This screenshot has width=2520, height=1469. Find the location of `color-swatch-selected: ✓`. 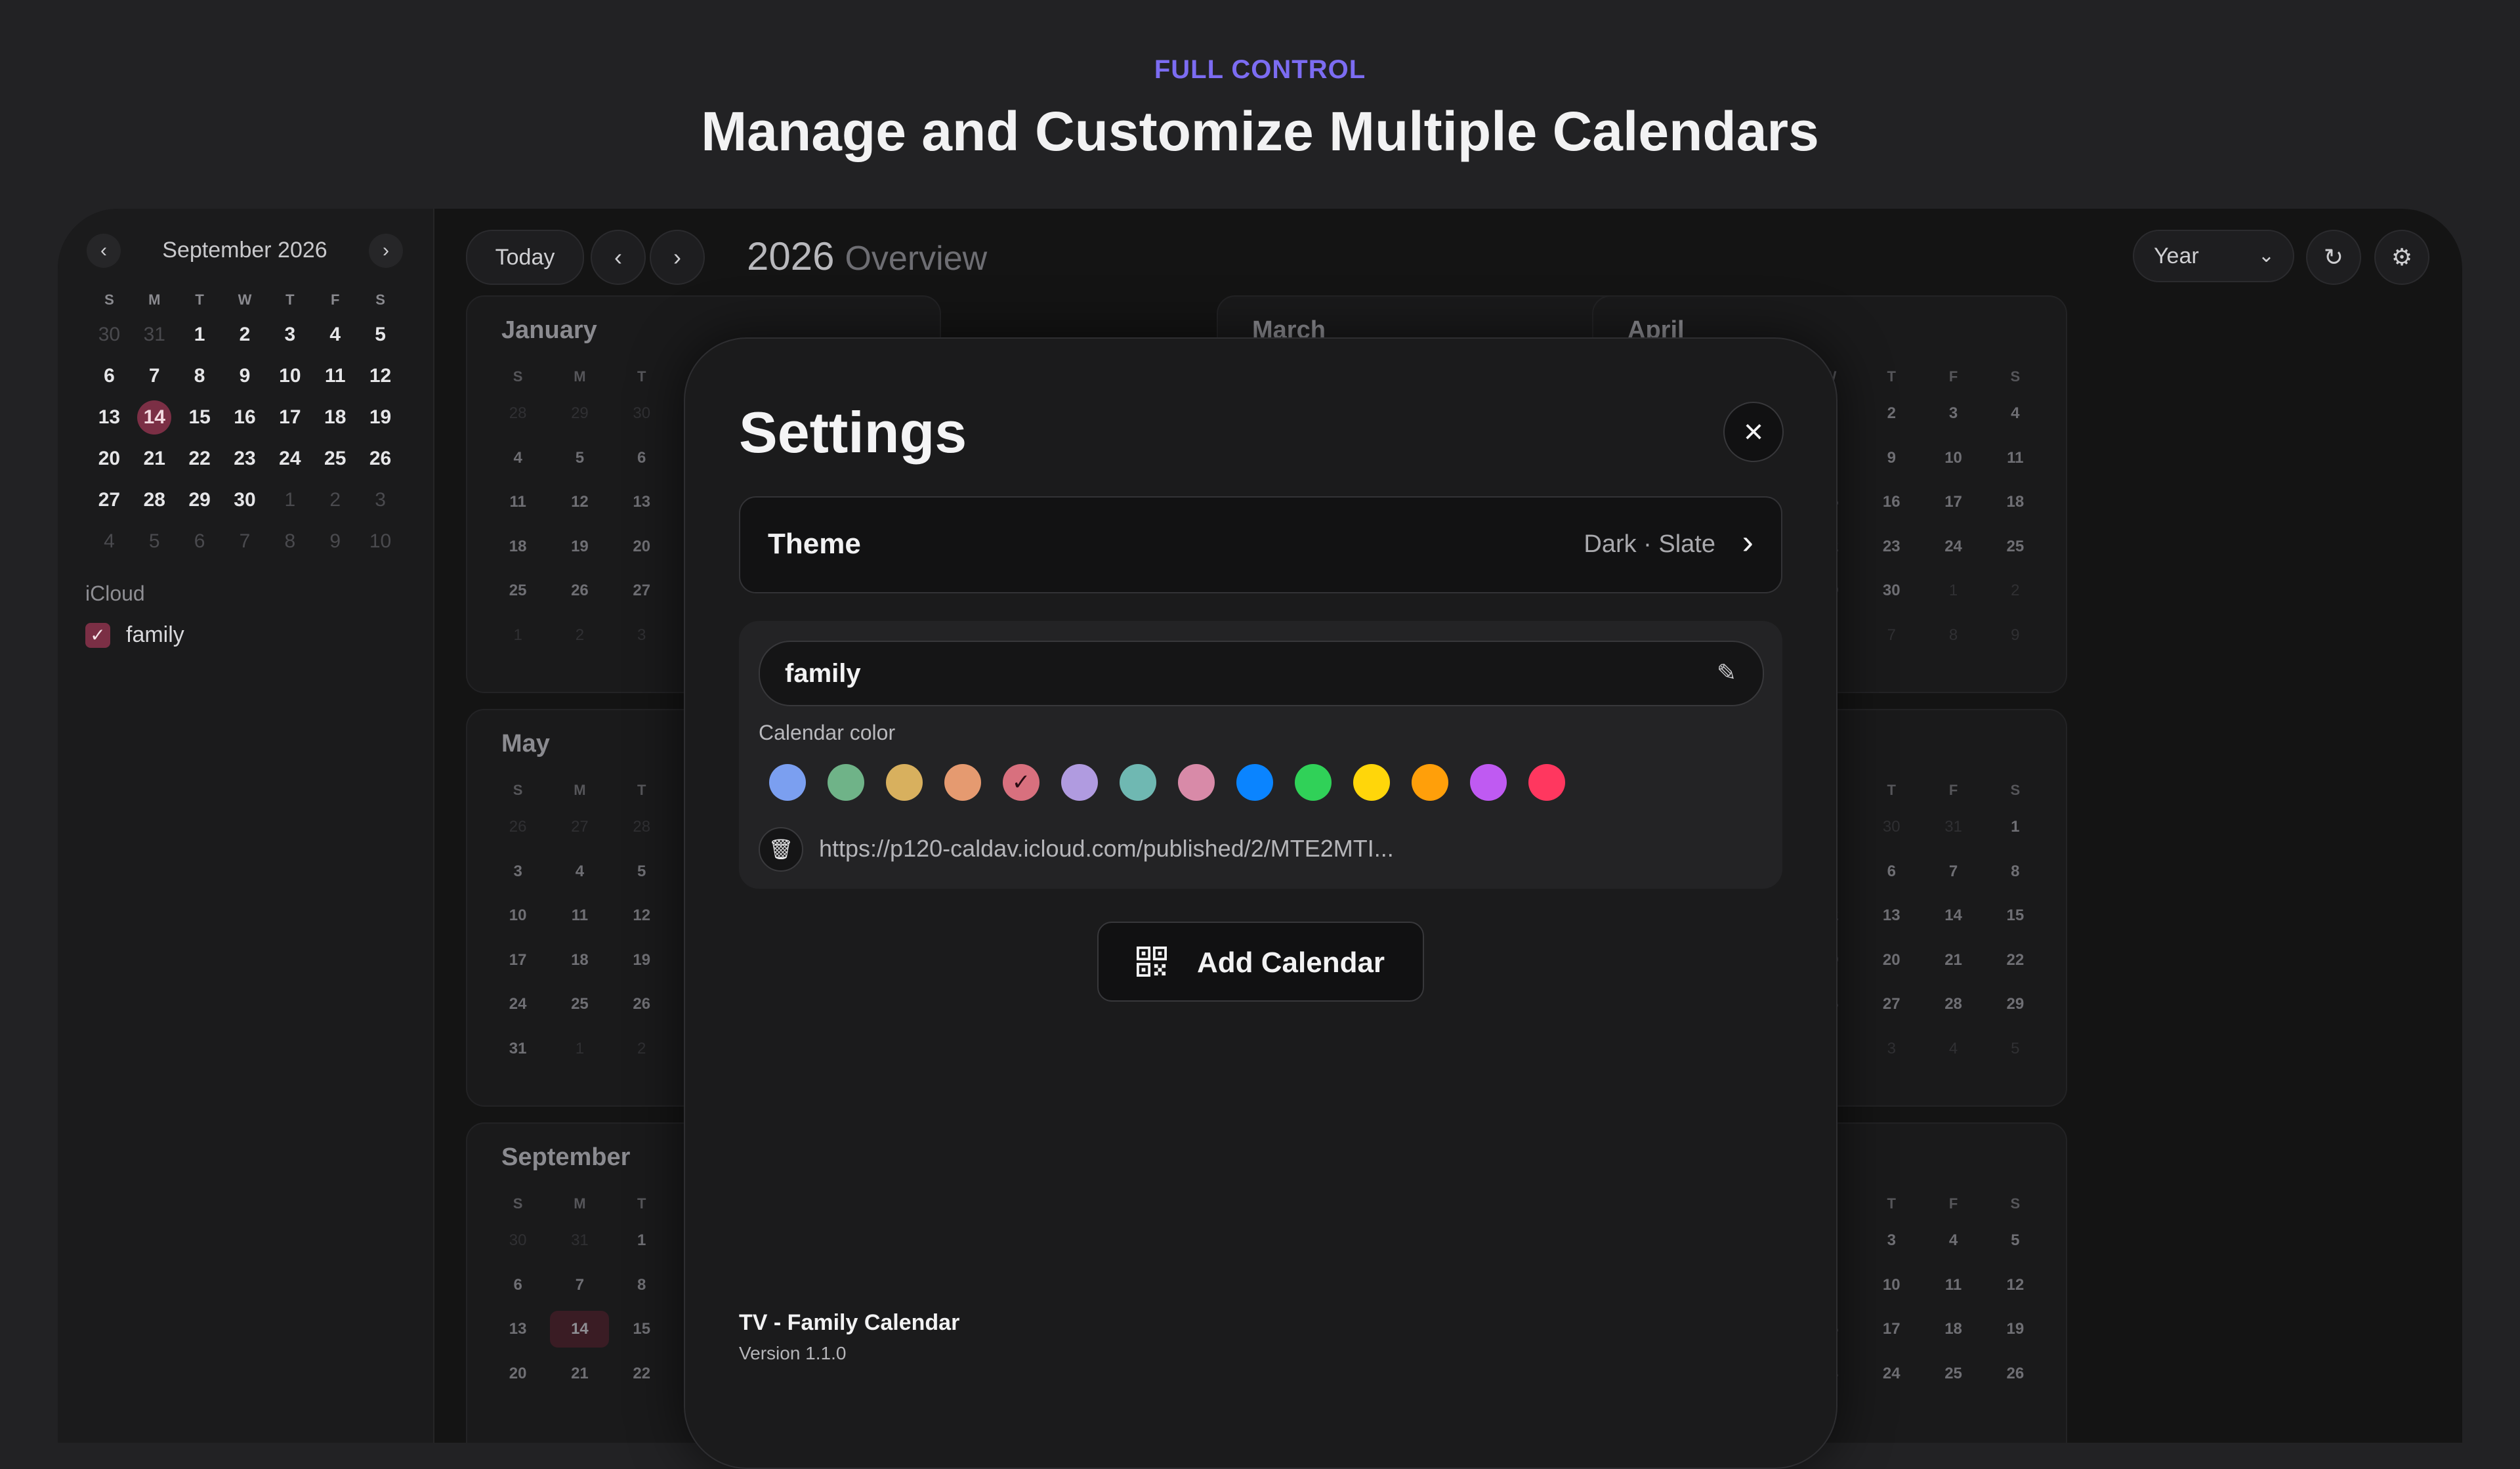

color-swatch-selected: ✓ is located at coordinates (1021, 782).